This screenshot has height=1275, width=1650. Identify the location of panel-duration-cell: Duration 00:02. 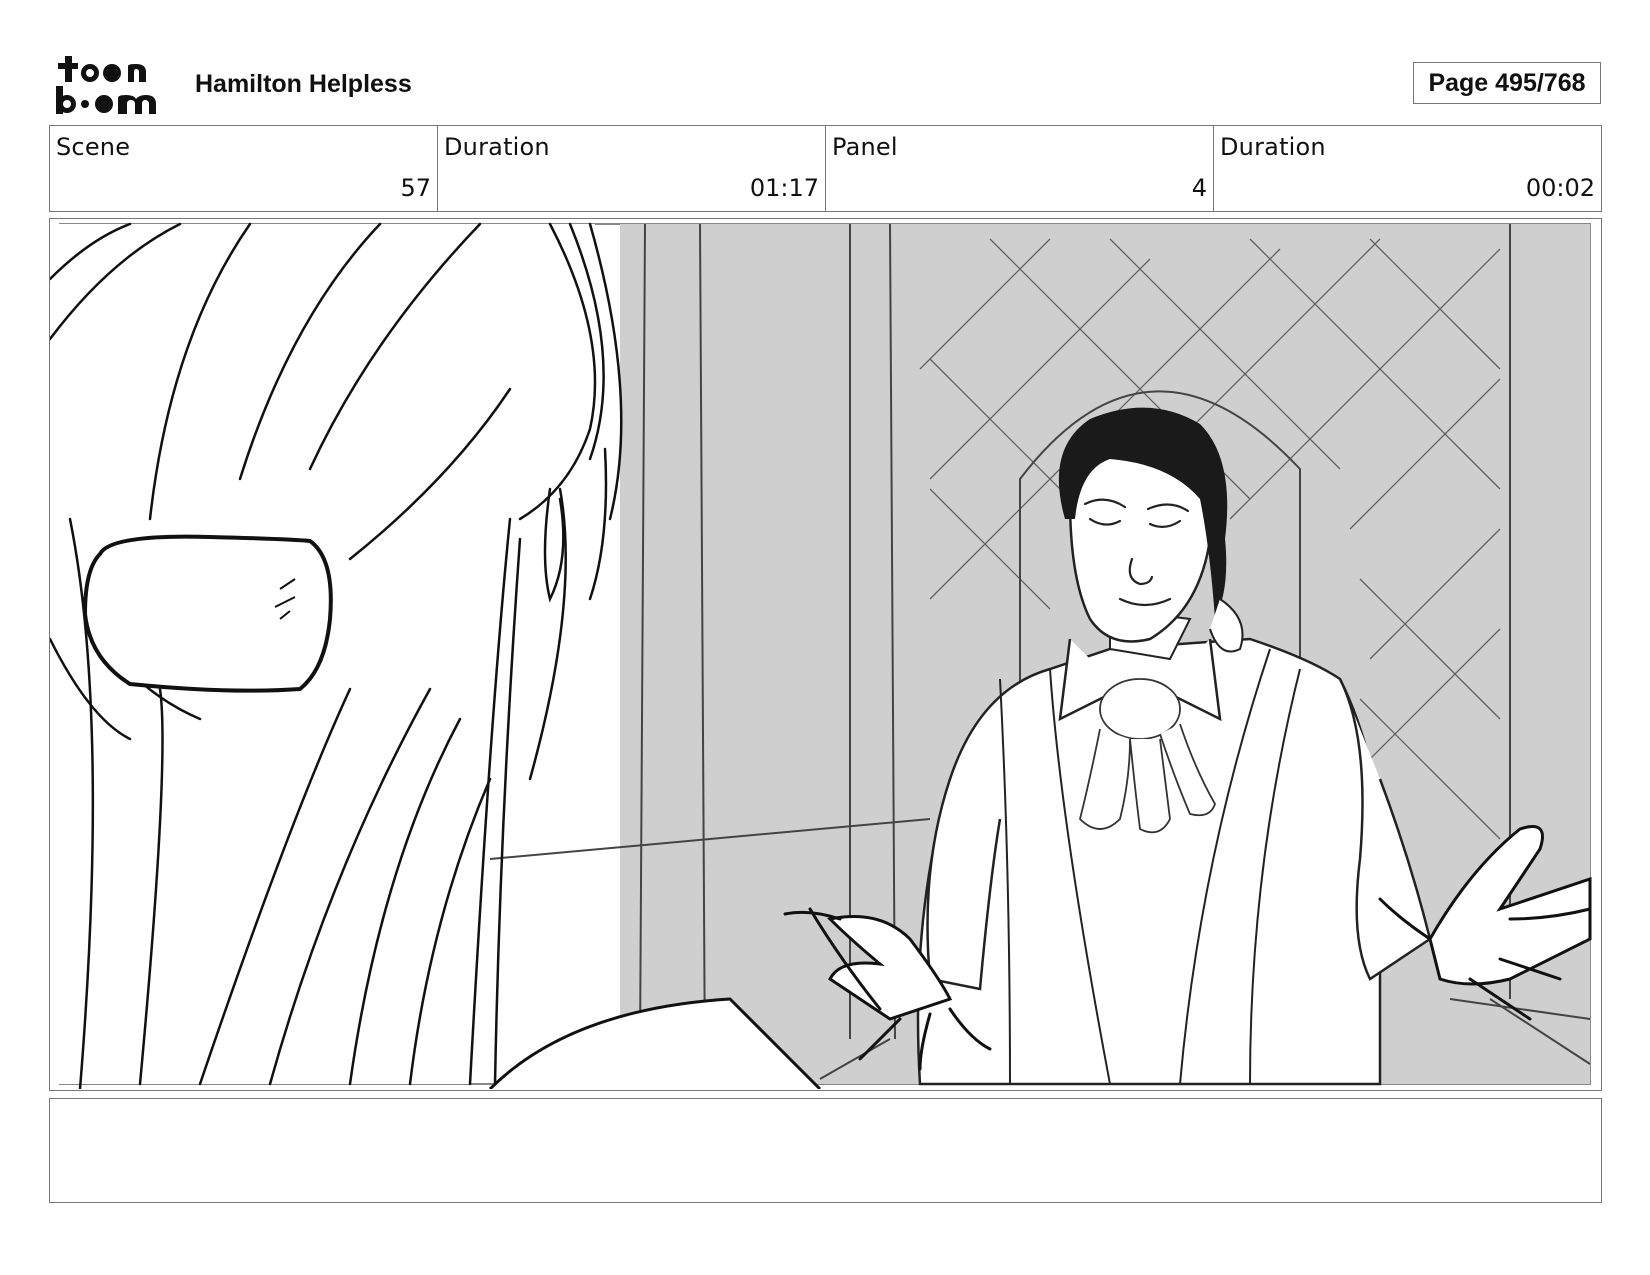
(1407, 168).